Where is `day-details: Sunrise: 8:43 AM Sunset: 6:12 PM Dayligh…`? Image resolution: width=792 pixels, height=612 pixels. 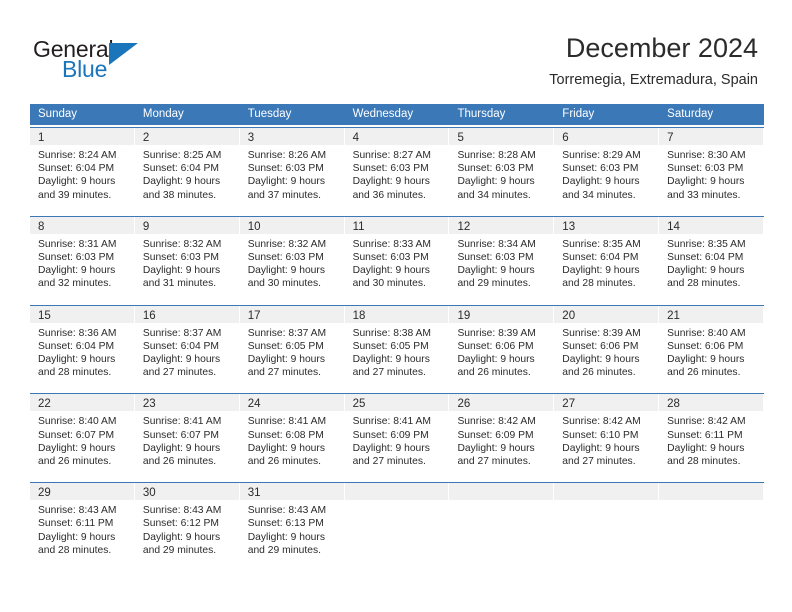 day-details: Sunrise: 8:43 AM Sunset: 6:12 PM Dayligh… is located at coordinates (187, 530).